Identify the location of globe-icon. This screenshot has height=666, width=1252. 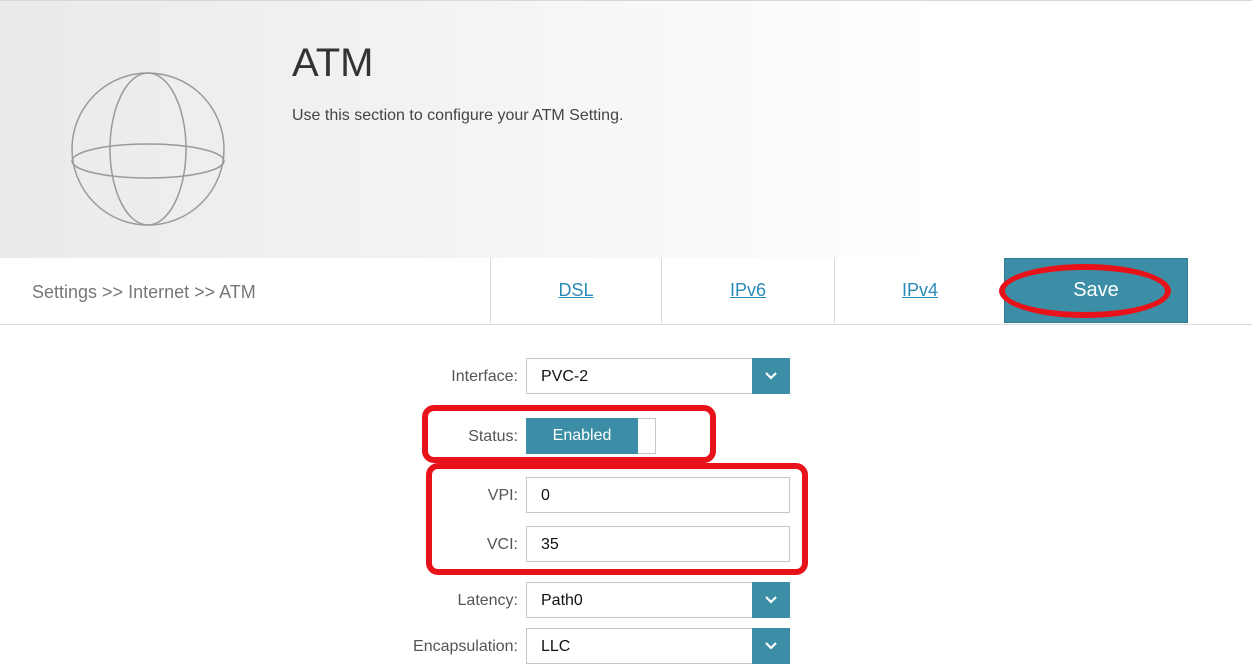
(148, 147).